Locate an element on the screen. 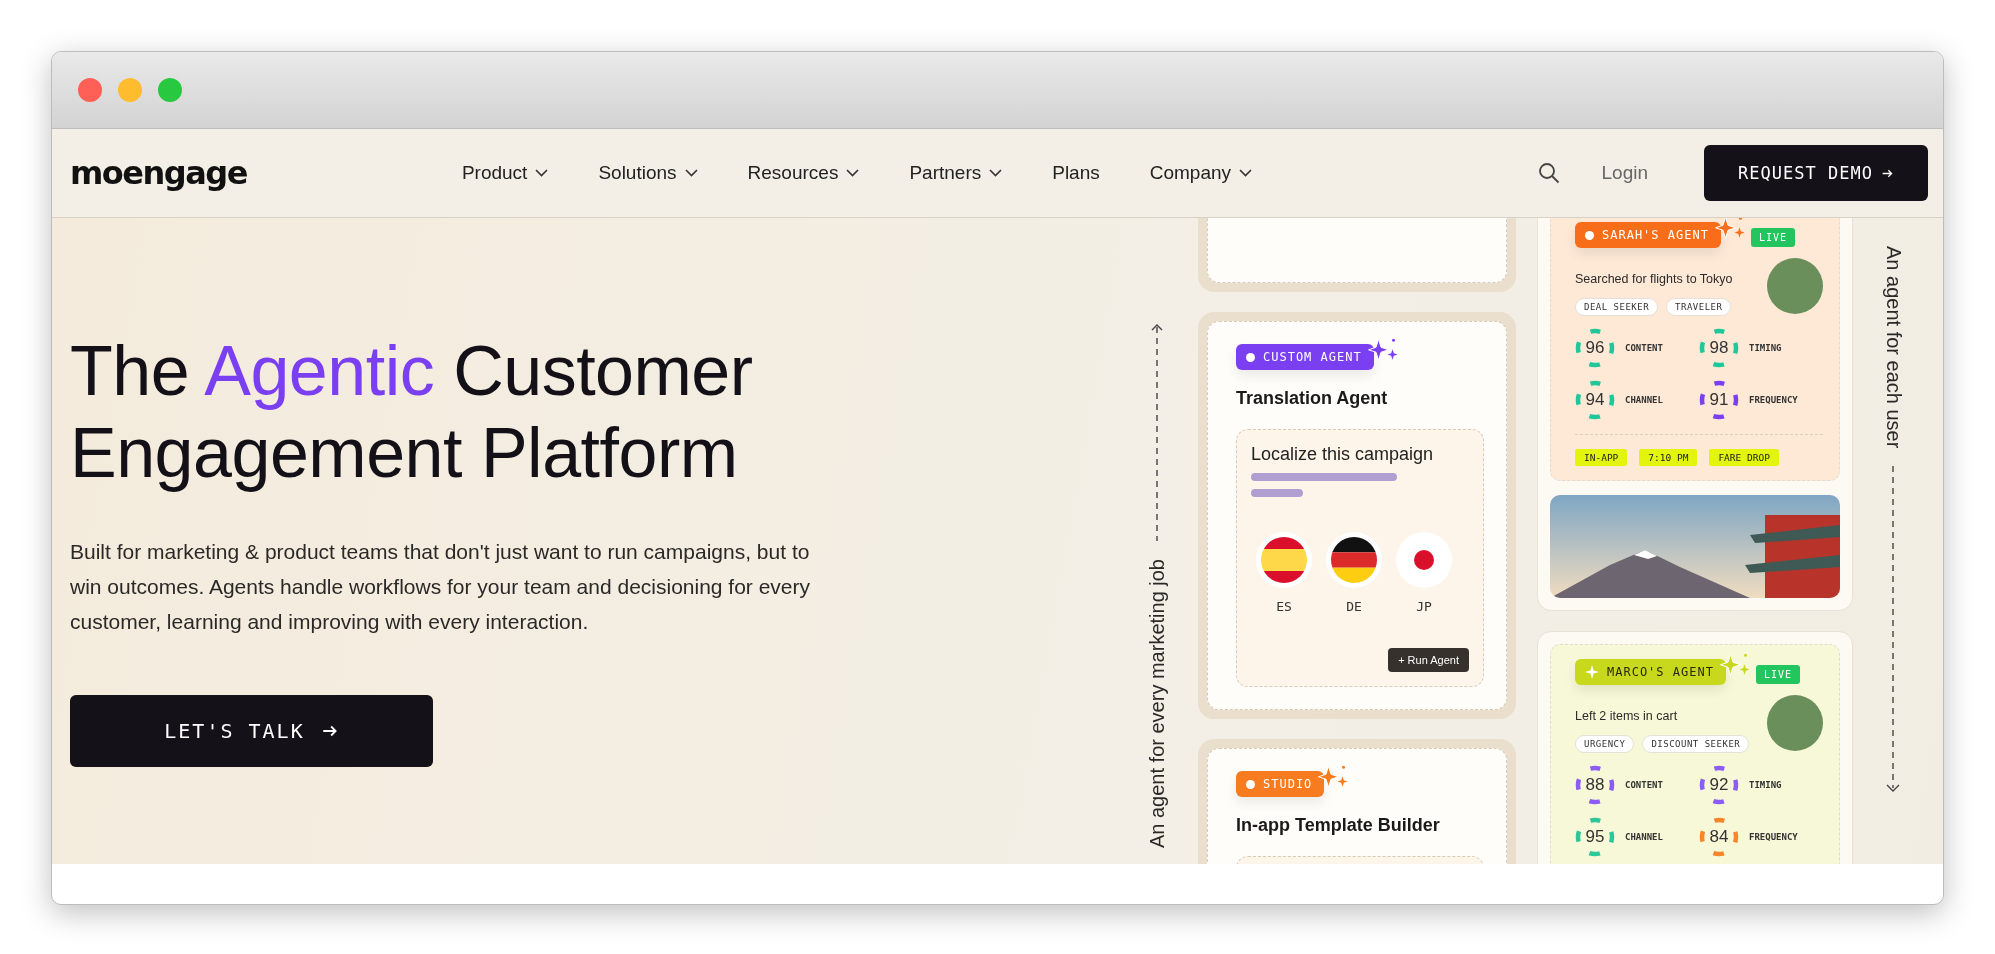 The width and height of the screenshot is (1995, 954). run-agent-button: + Run Agent is located at coordinates (1428, 660).